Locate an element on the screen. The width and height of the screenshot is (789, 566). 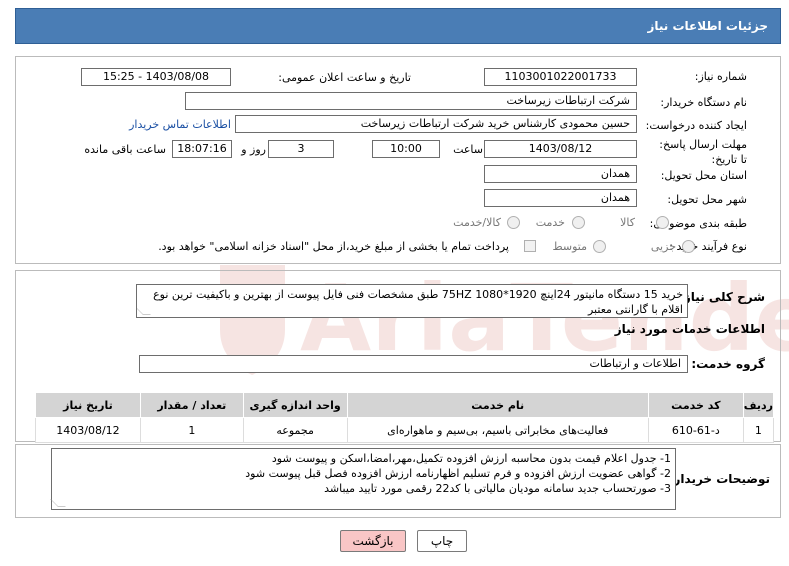
page-header: جزئیات اطلاعات نیاز is located at coordinates (398, 26).